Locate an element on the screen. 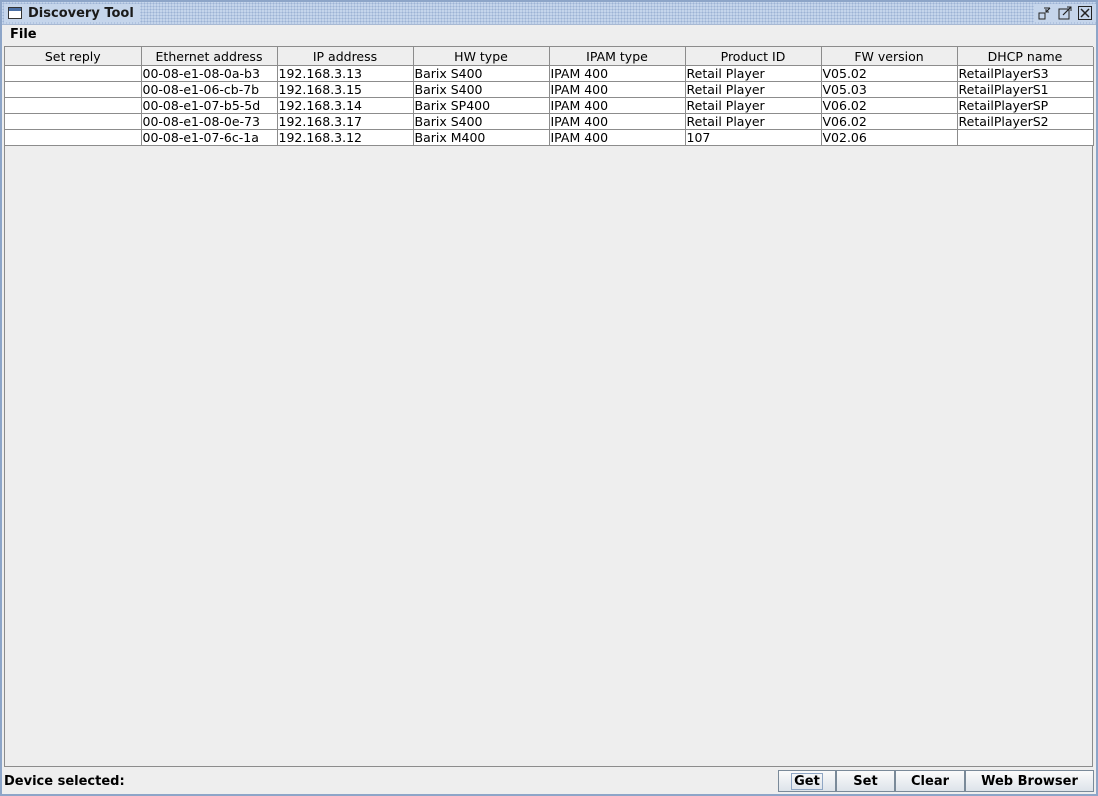 Image resolution: width=1098 pixels, height=796 pixels. cell-ip-address: 192.168.3.15 is located at coordinates (345, 89).